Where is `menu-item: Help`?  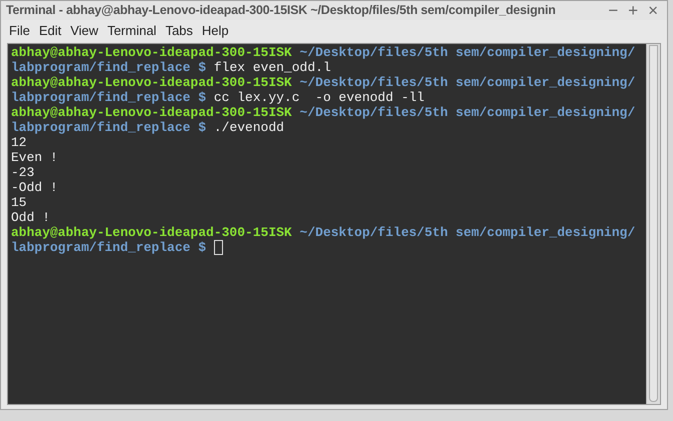
menu-item: Help is located at coordinates (215, 31).